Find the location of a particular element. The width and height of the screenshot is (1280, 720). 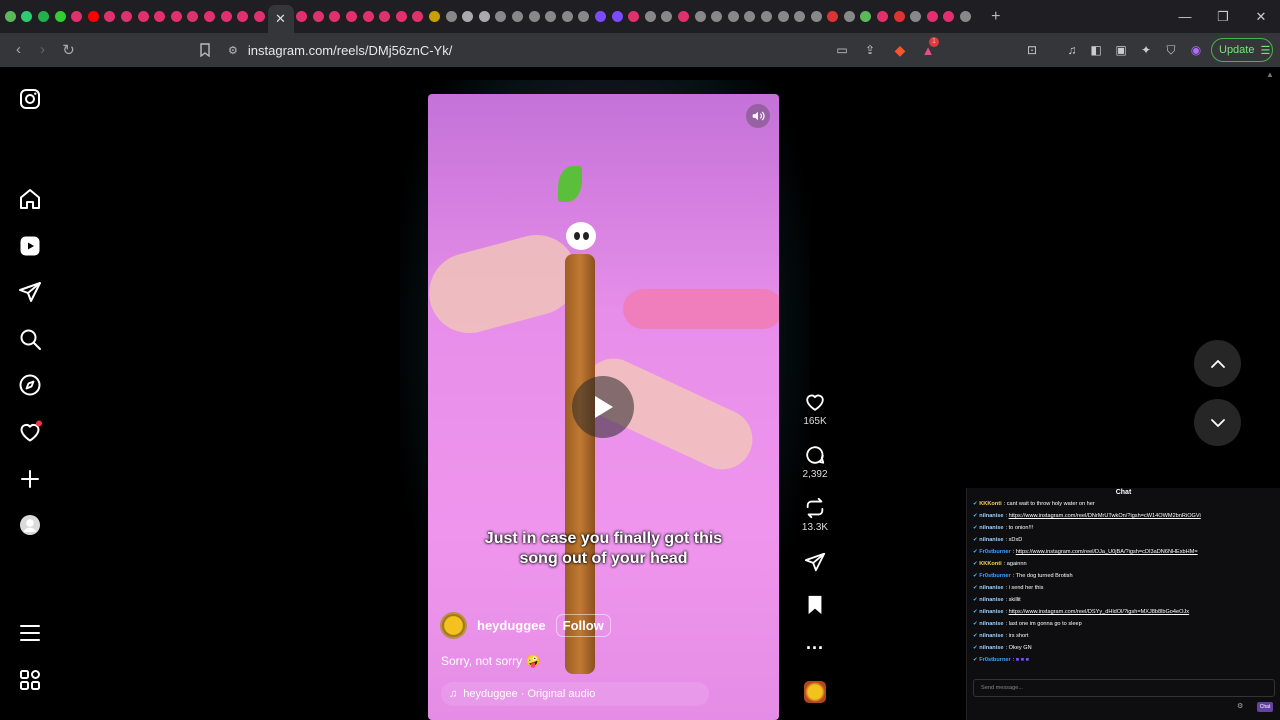

direct-messages-icon is located at coordinates (30, 292).